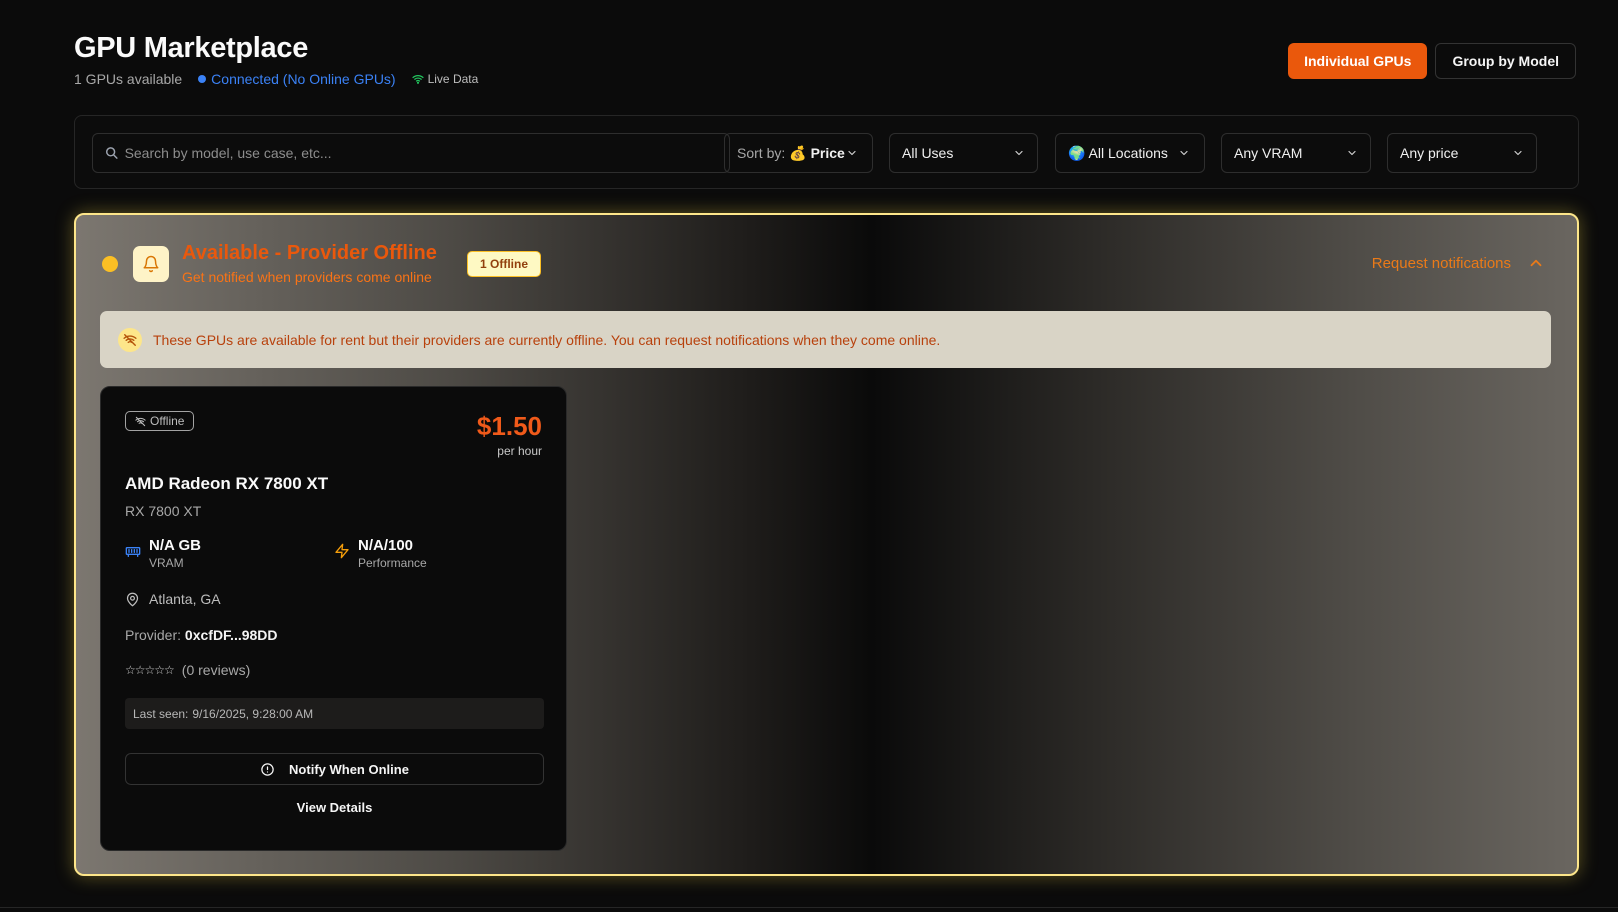 Image resolution: width=1618 pixels, height=912 pixels. I want to click on gpu-location: Atlanta, GA, so click(173, 599).